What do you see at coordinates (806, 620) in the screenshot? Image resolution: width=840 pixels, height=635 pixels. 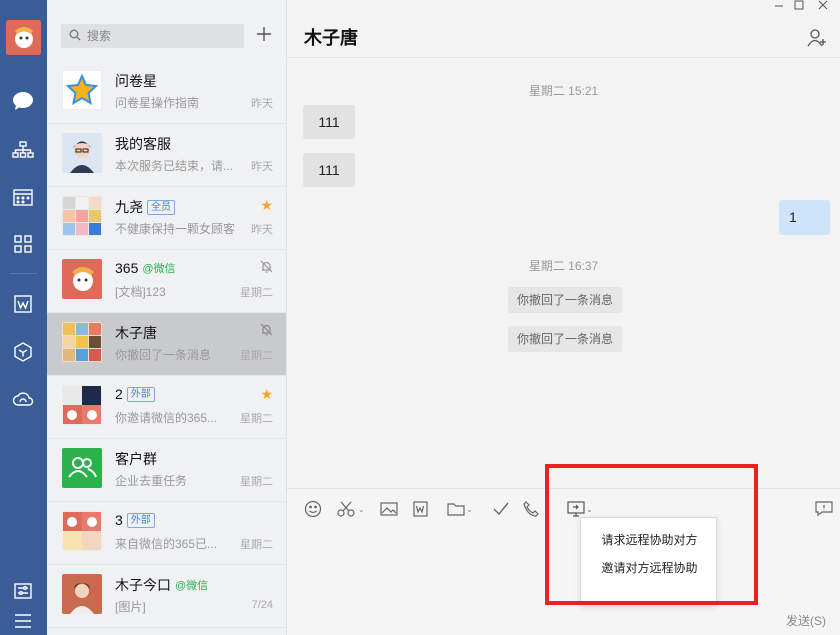 I see `send-button: 发送(S)` at bounding box center [806, 620].